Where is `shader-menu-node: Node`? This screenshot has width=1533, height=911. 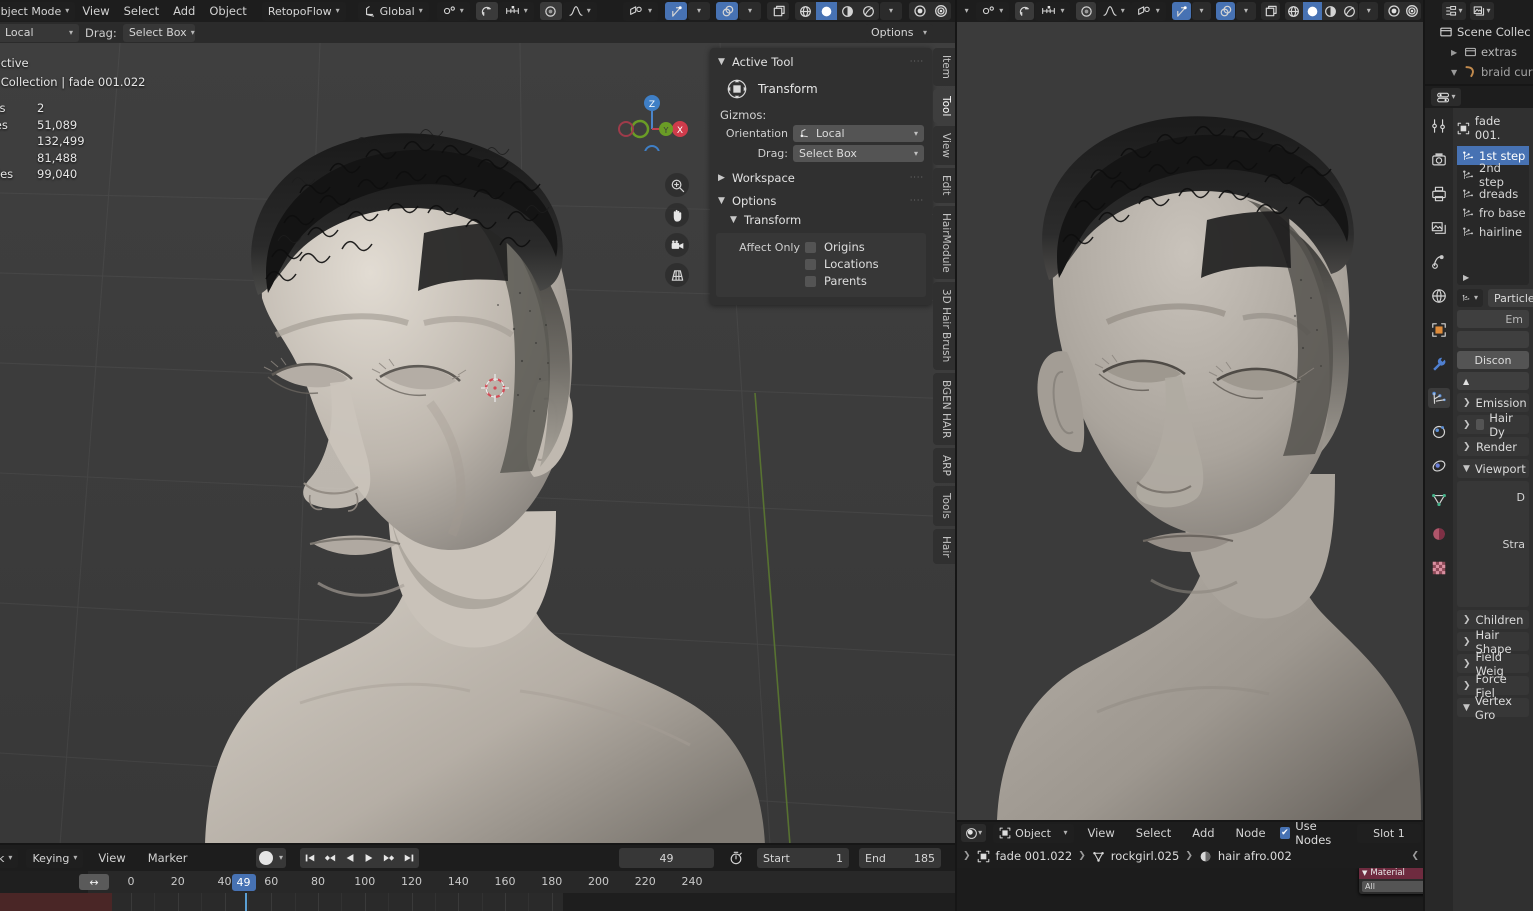 shader-menu-node: Node is located at coordinates (1251, 833).